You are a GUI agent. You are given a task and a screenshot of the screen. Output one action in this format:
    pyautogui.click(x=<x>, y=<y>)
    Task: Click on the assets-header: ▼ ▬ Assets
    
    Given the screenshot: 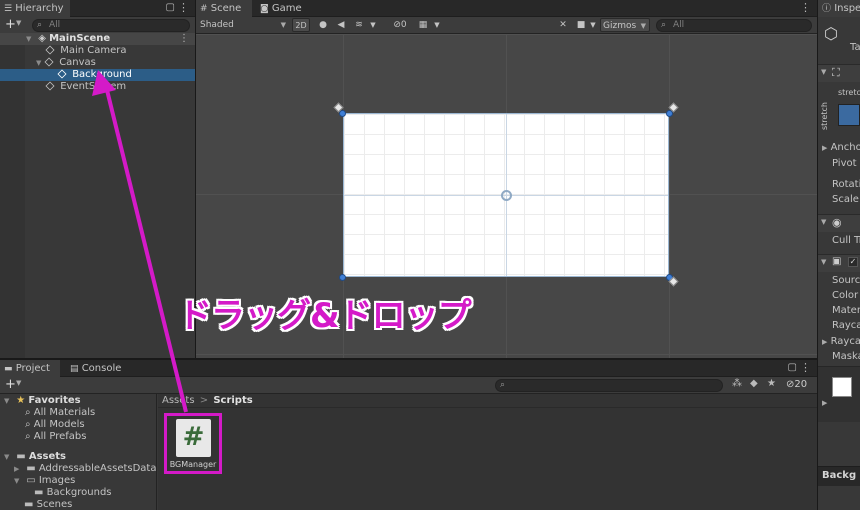 What is the action you would take?
    pyautogui.click(x=78, y=457)
    